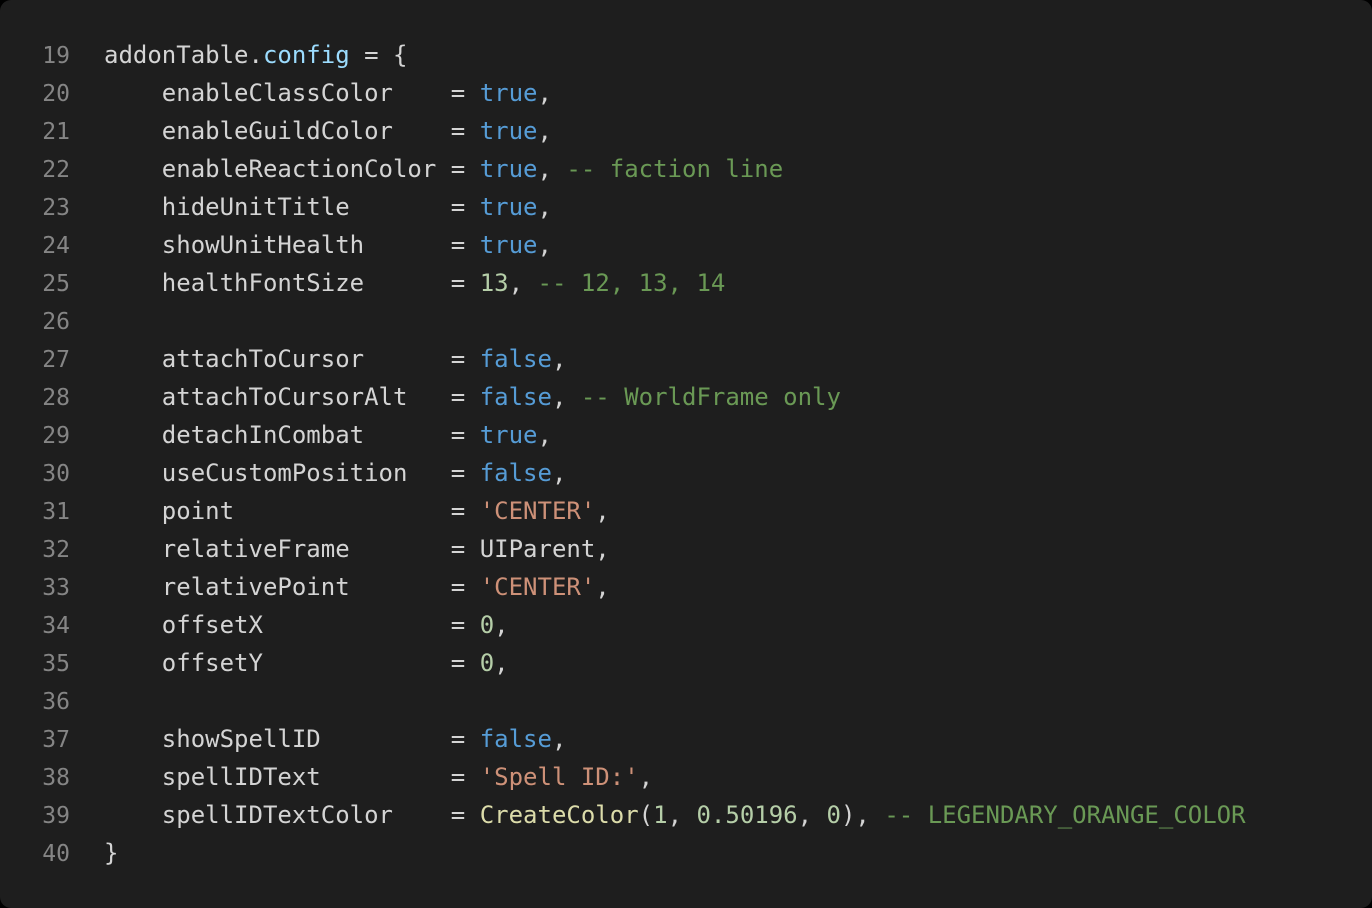  I want to click on code-line-text: relativeFrame = UIParent,, so click(340, 549).